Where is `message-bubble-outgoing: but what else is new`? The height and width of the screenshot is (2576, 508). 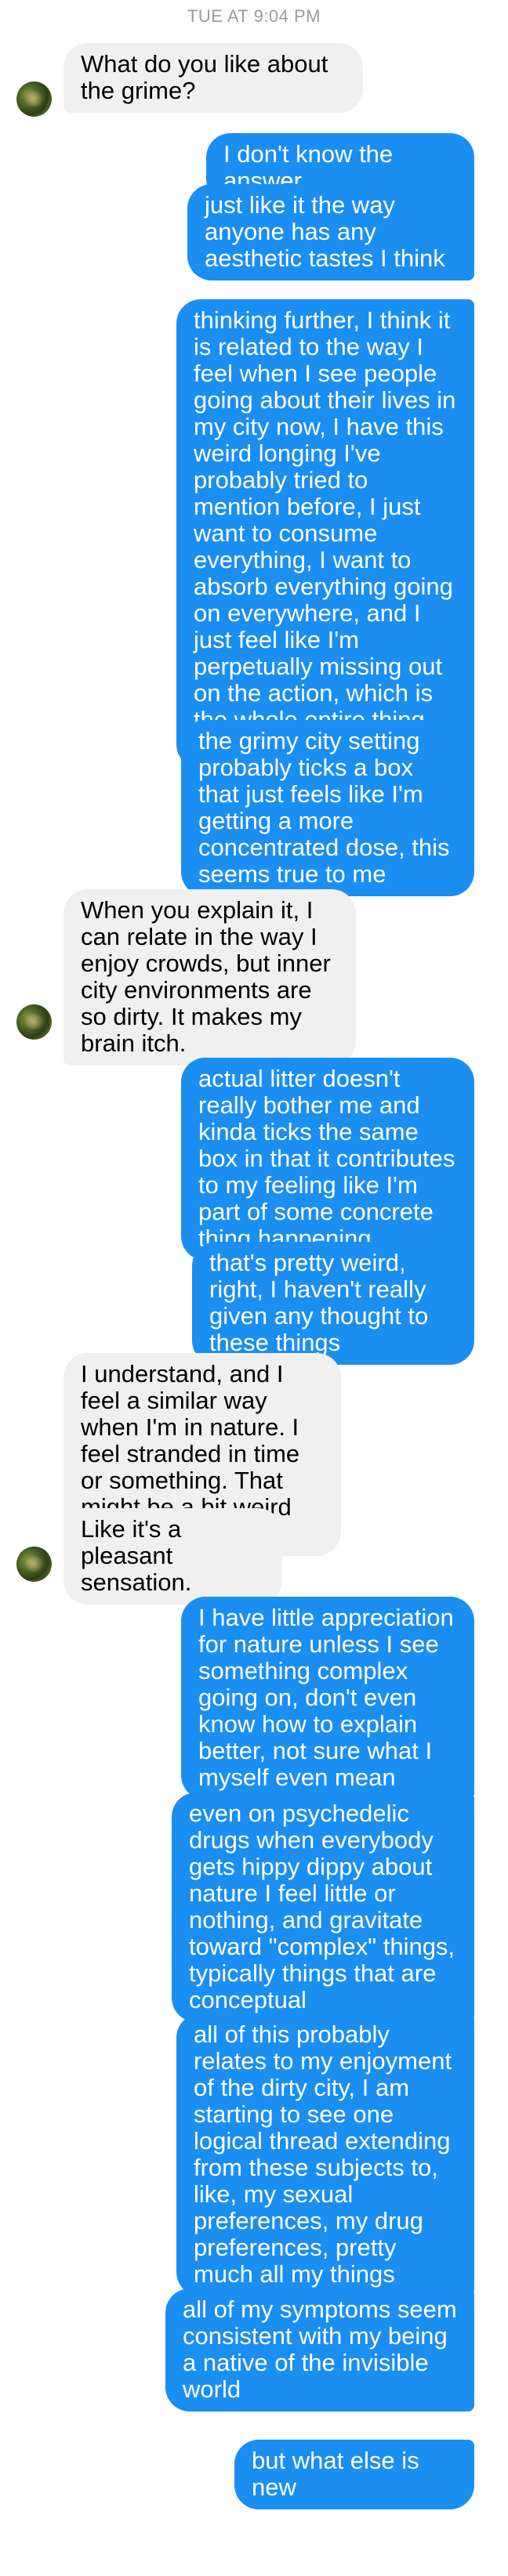
message-bubble-outgoing: but what else is new is located at coordinates (354, 2474).